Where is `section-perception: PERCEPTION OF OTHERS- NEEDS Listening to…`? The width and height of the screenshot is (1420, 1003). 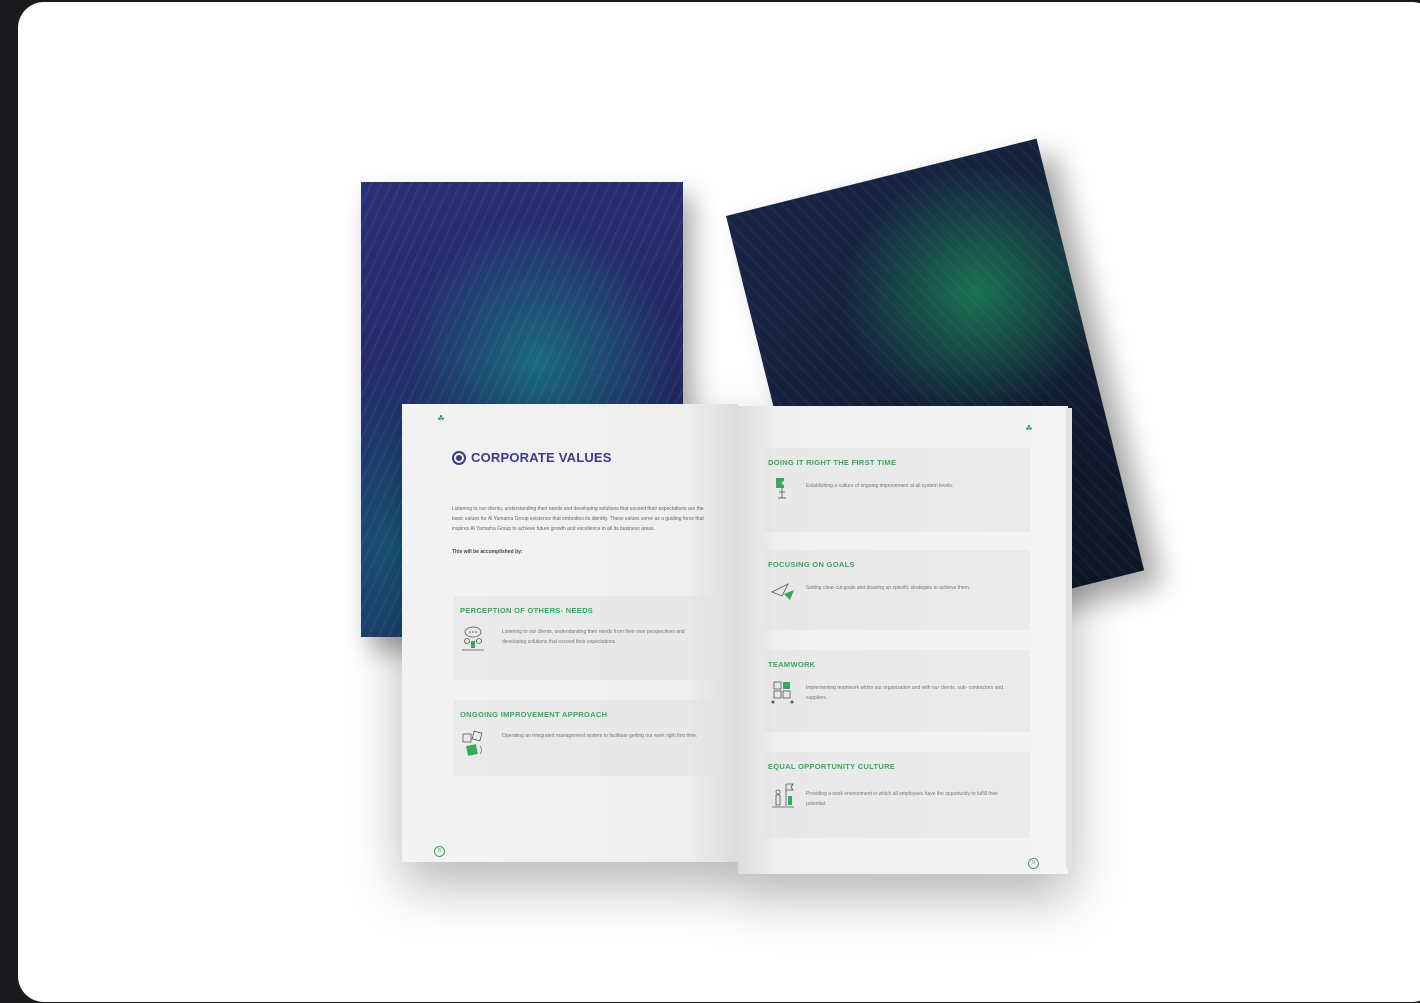 section-perception: PERCEPTION OF OTHERS- NEEDS Listening to… is located at coordinates (585, 638).